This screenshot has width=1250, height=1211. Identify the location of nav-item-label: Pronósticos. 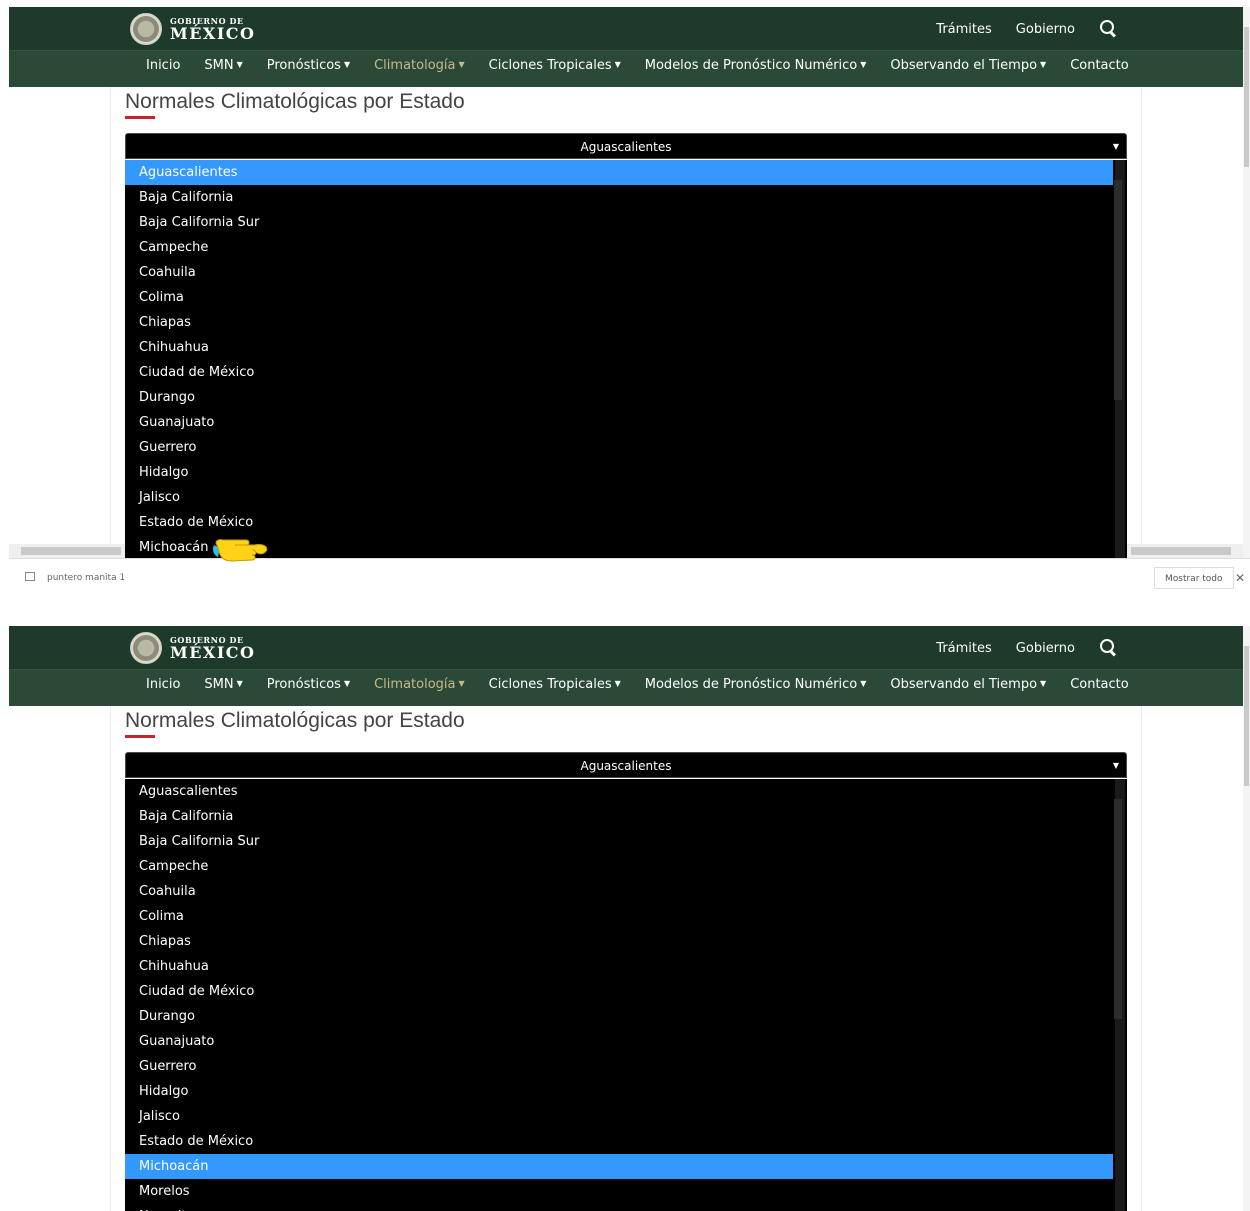
(303, 65).